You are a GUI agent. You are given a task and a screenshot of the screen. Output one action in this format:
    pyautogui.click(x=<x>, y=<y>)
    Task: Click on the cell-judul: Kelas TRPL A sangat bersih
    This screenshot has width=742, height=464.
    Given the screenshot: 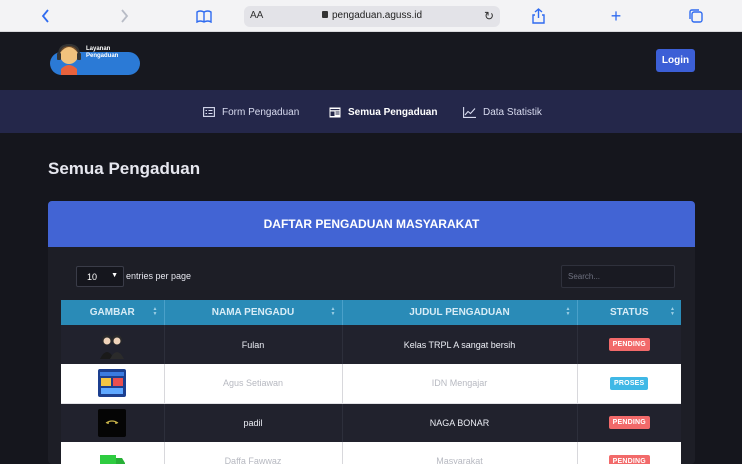 What is the action you would take?
    pyautogui.click(x=460, y=344)
    